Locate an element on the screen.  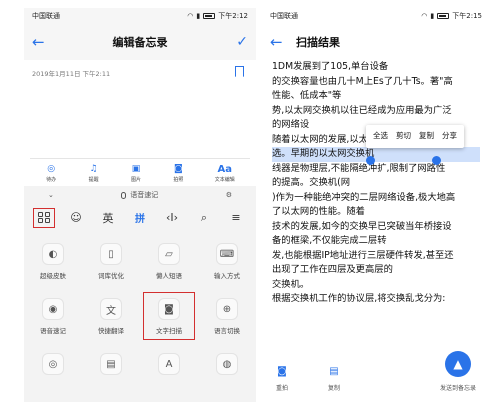
mic-icon is located at coordinates (124, 195).